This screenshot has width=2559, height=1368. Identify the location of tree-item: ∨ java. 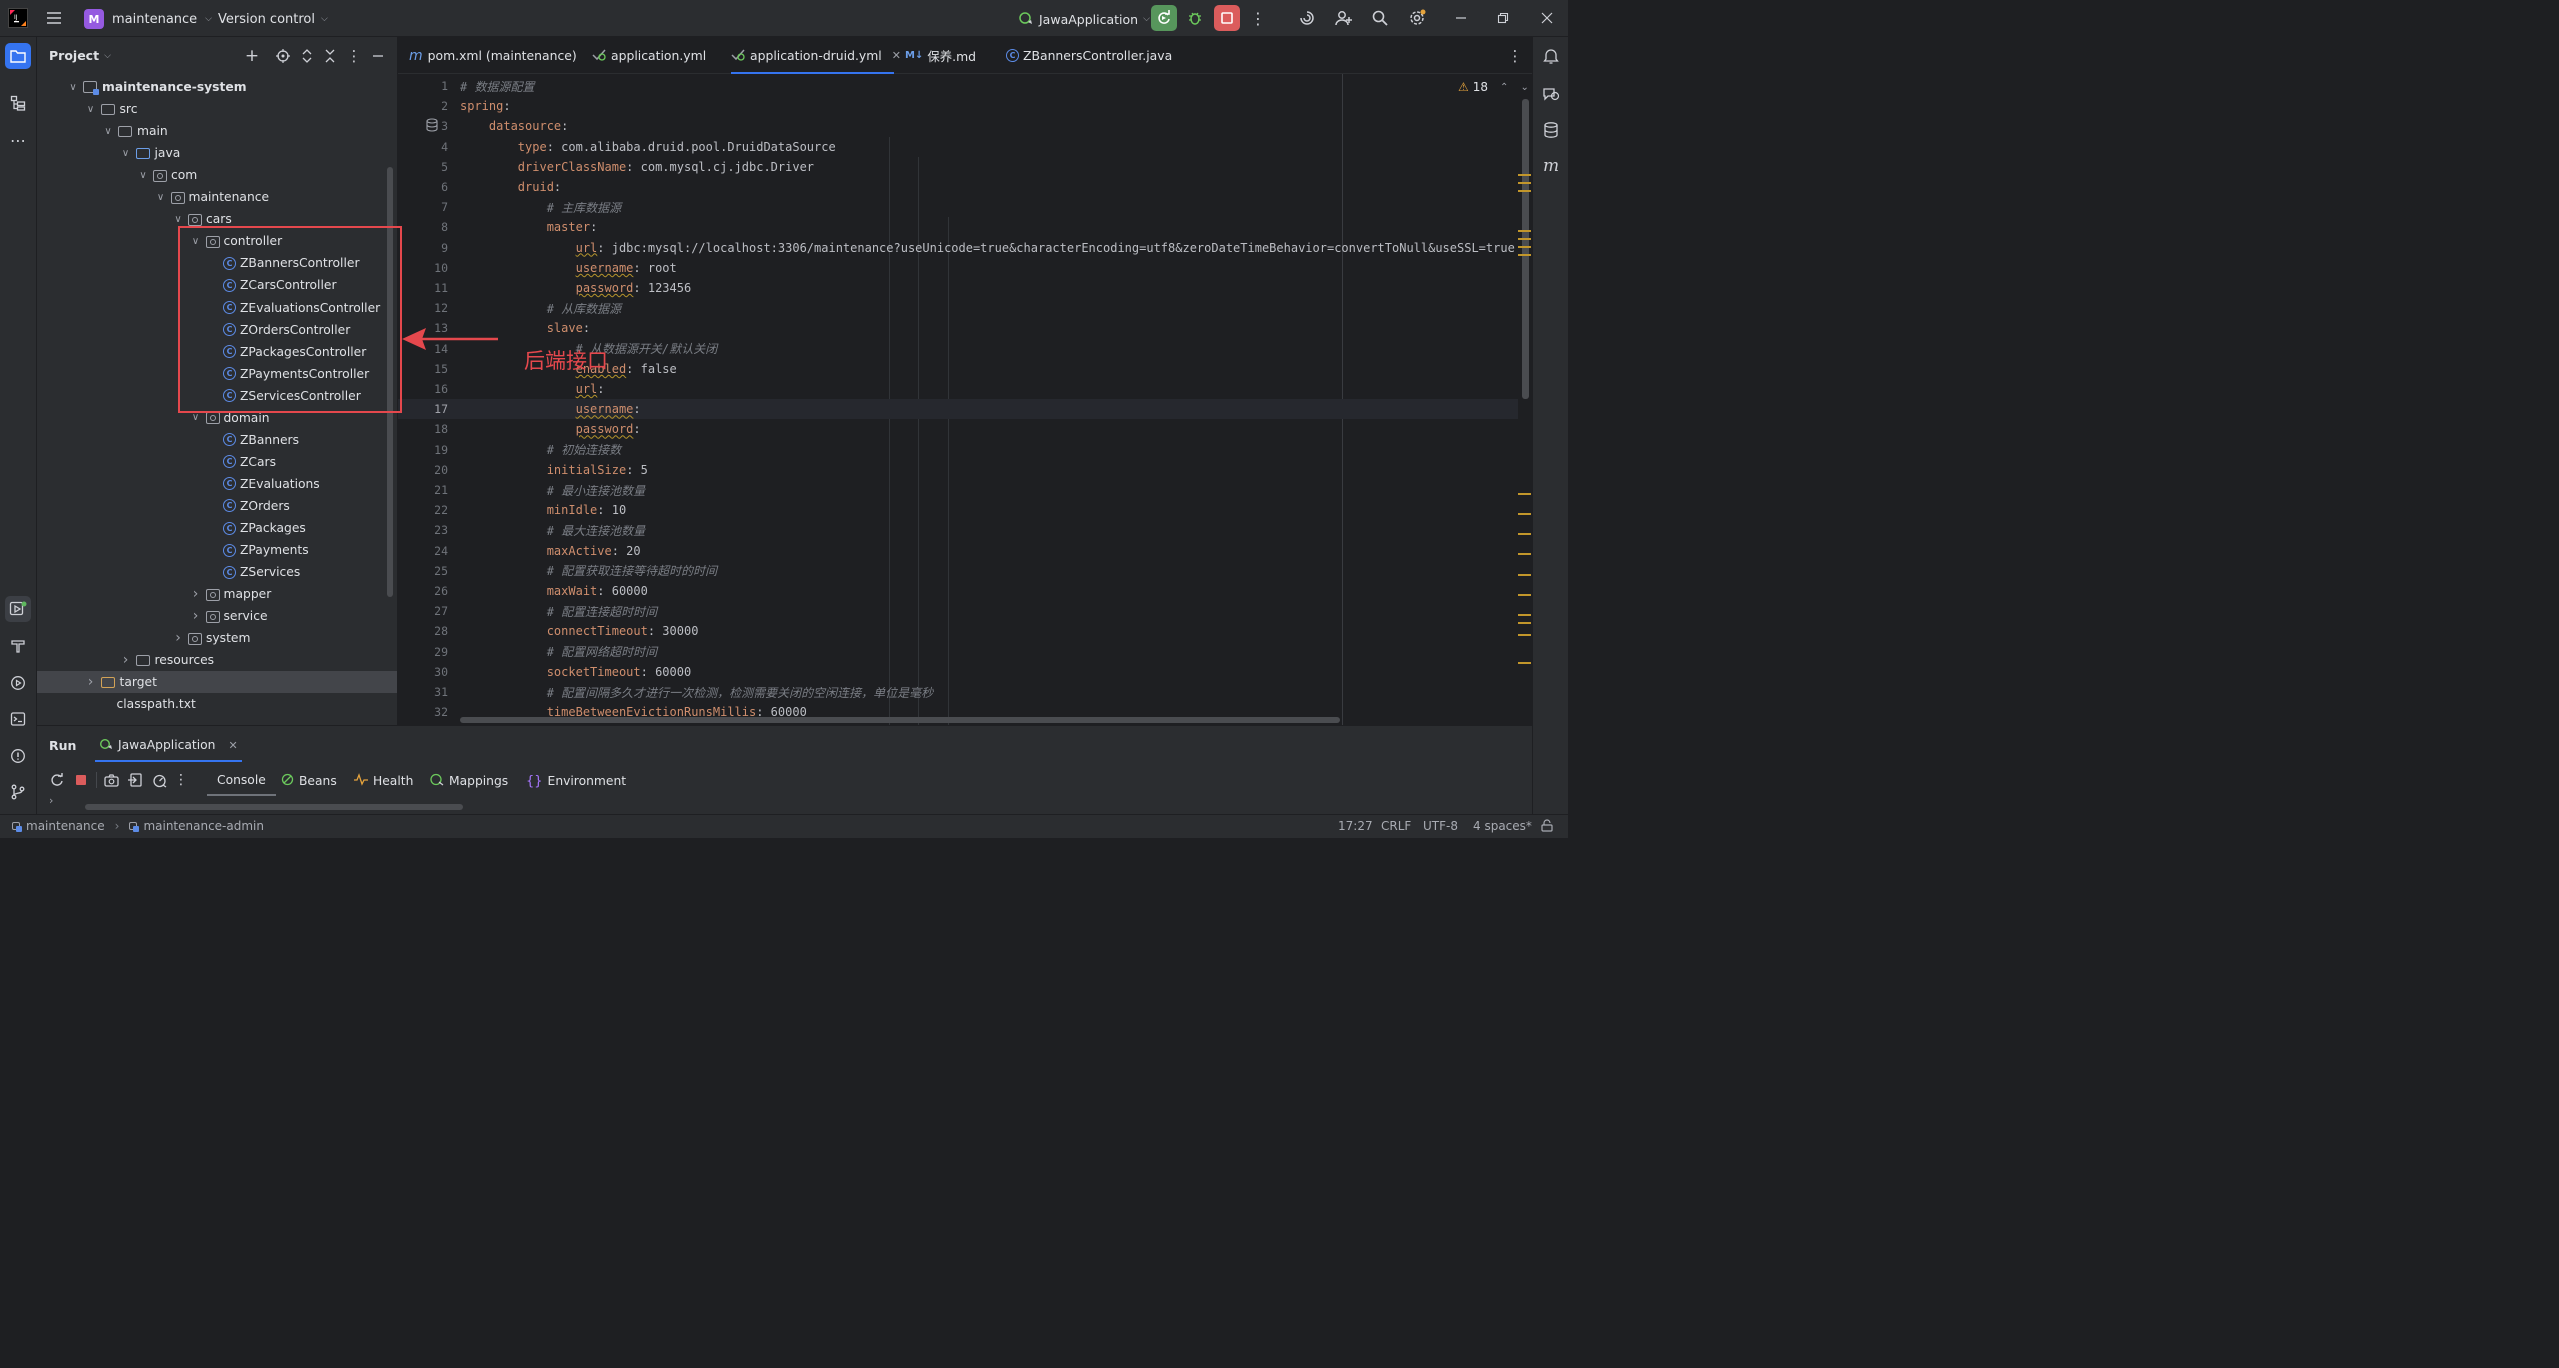
(217, 153).